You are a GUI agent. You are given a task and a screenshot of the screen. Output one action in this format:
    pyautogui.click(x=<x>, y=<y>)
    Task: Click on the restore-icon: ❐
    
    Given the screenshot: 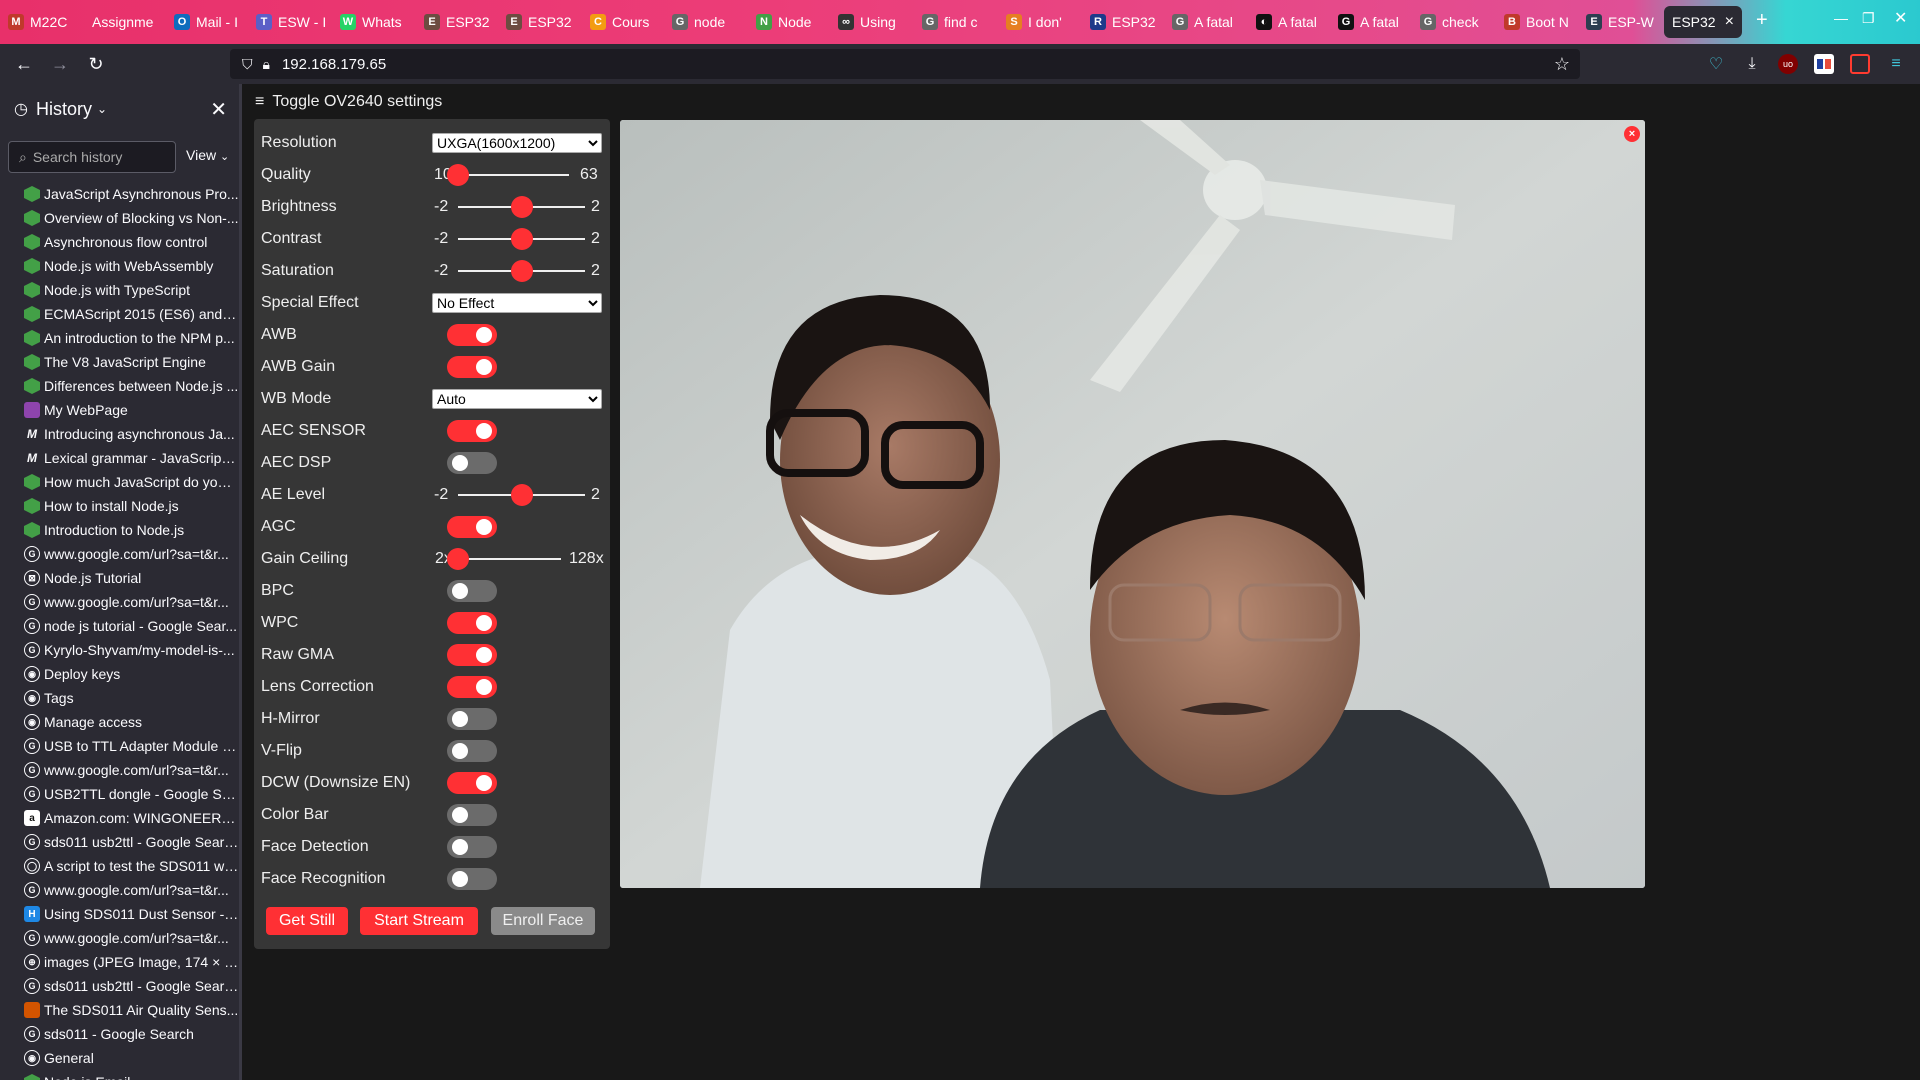 What is the action you would take?
    pyautogui.click(x=1868, y=18)
    